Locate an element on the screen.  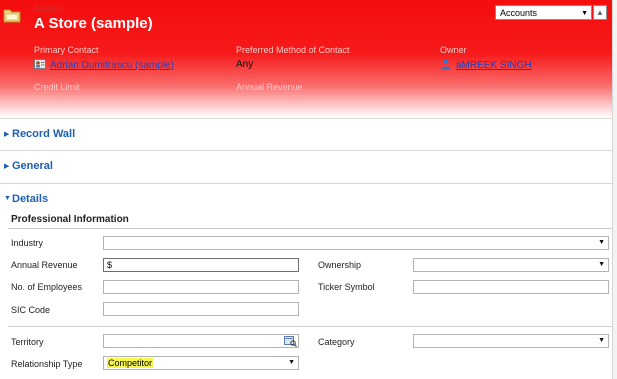
owner-label: Owner is located at coordinates (453, 50).